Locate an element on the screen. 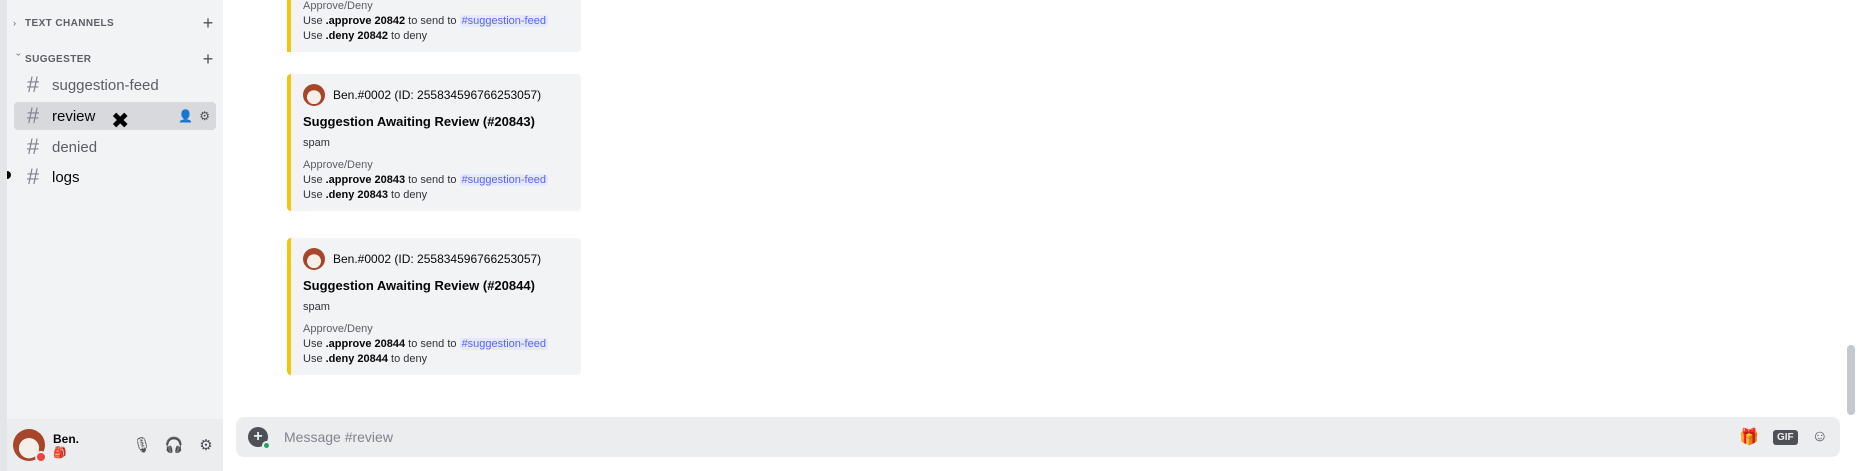 The width and height of the screenshot is (1857, 471). embed-title: Suggestion Awaiting Review (#20843) is located at coordinates (419, 121).